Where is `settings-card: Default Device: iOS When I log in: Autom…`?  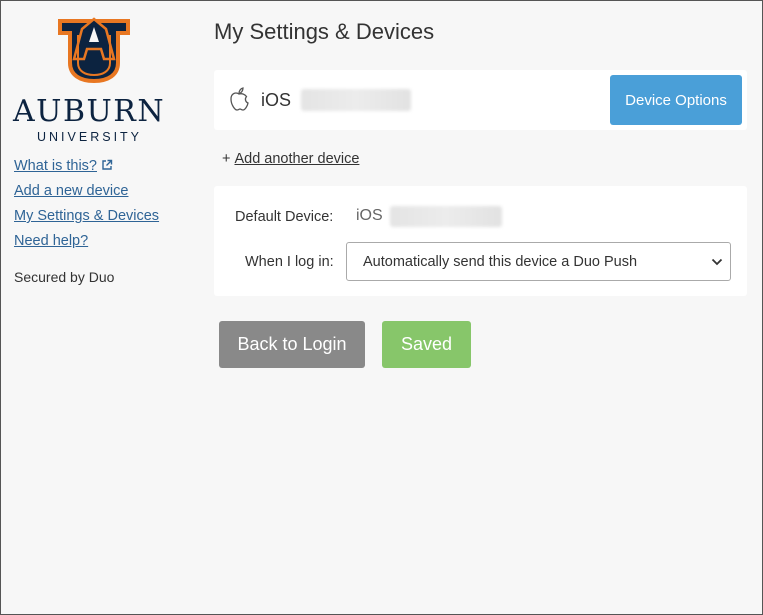
settings-card: Default Device: iOS When I log in: Autom… is located at coordinates (480, 241).